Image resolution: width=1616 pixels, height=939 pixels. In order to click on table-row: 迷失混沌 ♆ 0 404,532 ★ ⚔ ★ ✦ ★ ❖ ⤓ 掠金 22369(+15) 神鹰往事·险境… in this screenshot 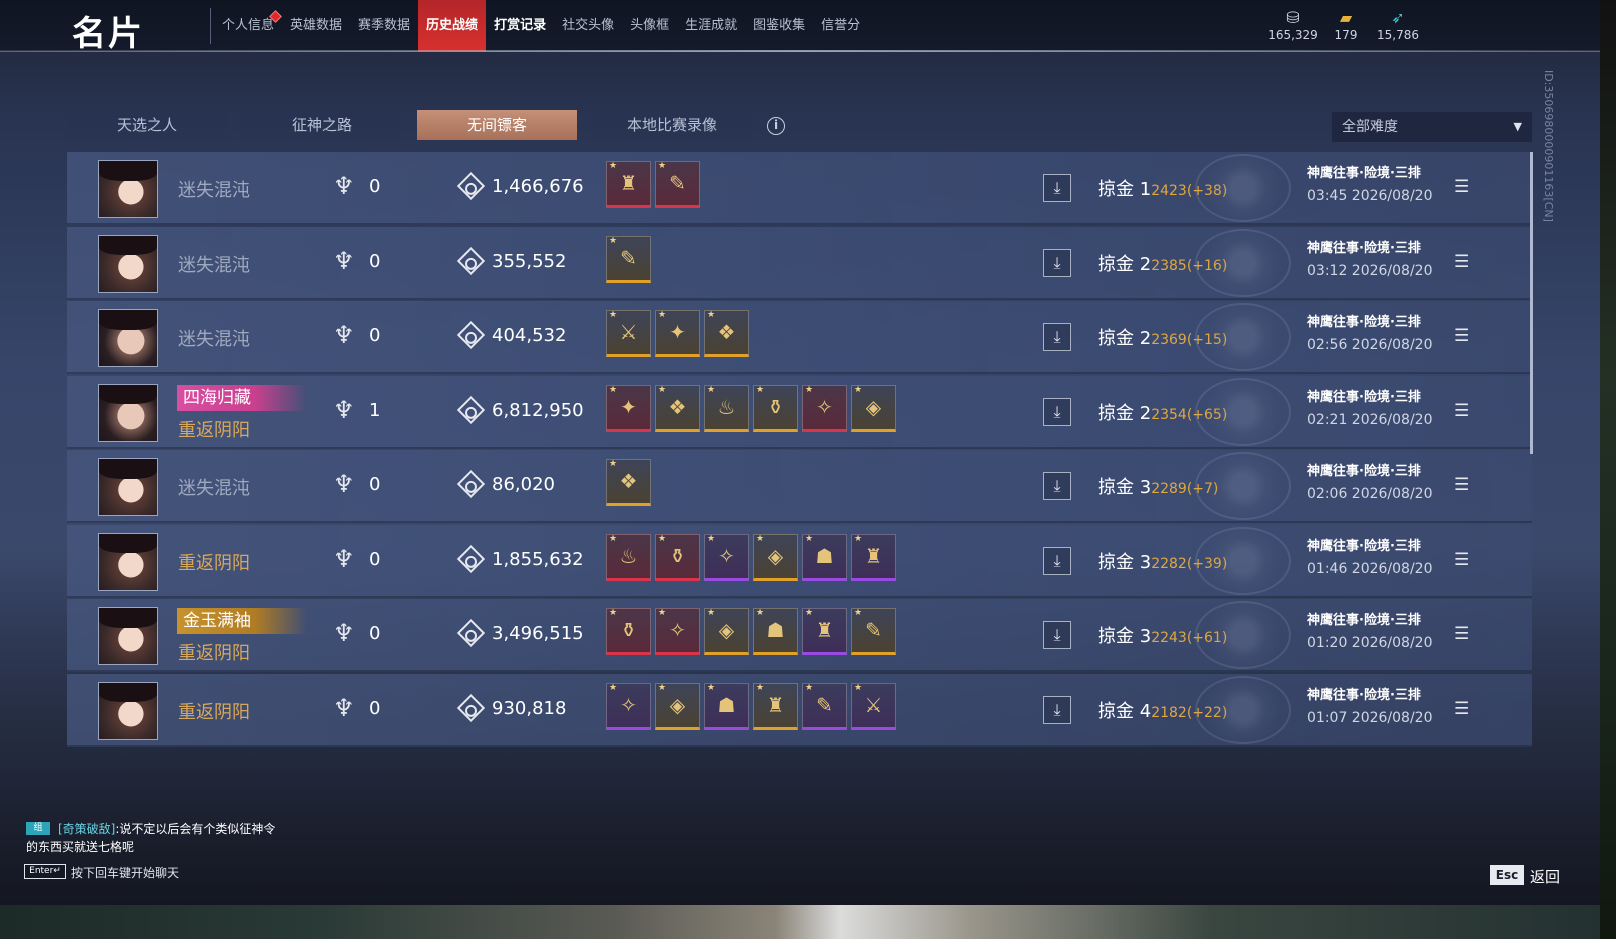, I will do `click(799, 337)`.